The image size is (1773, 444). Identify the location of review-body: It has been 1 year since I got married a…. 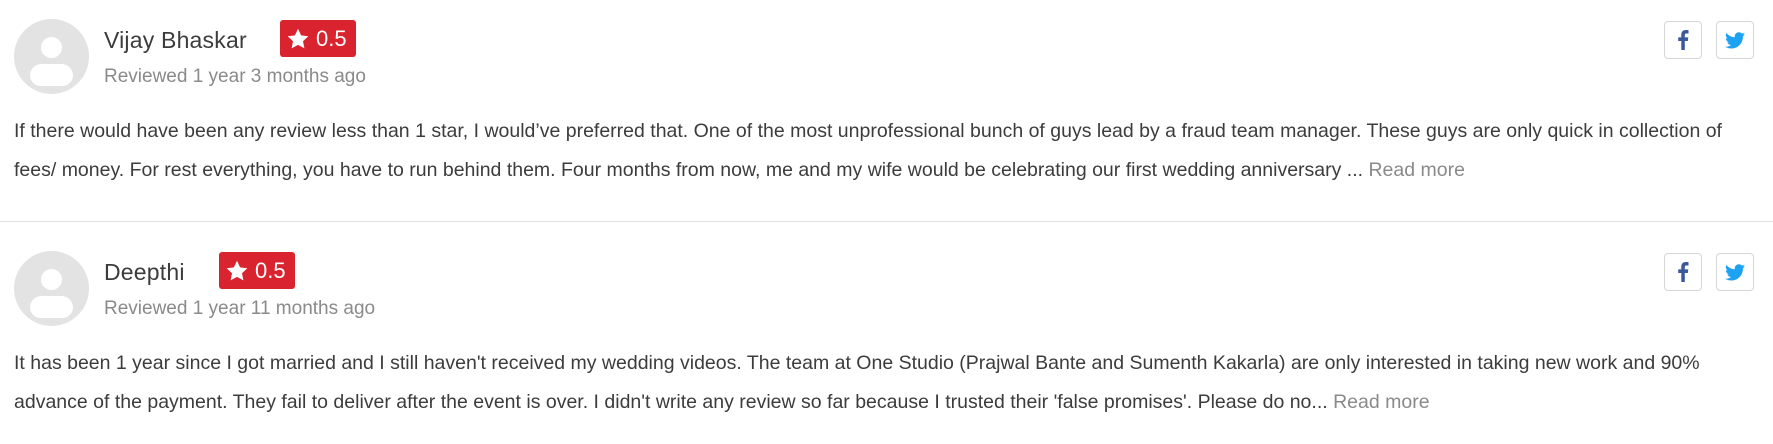
(857, 382).